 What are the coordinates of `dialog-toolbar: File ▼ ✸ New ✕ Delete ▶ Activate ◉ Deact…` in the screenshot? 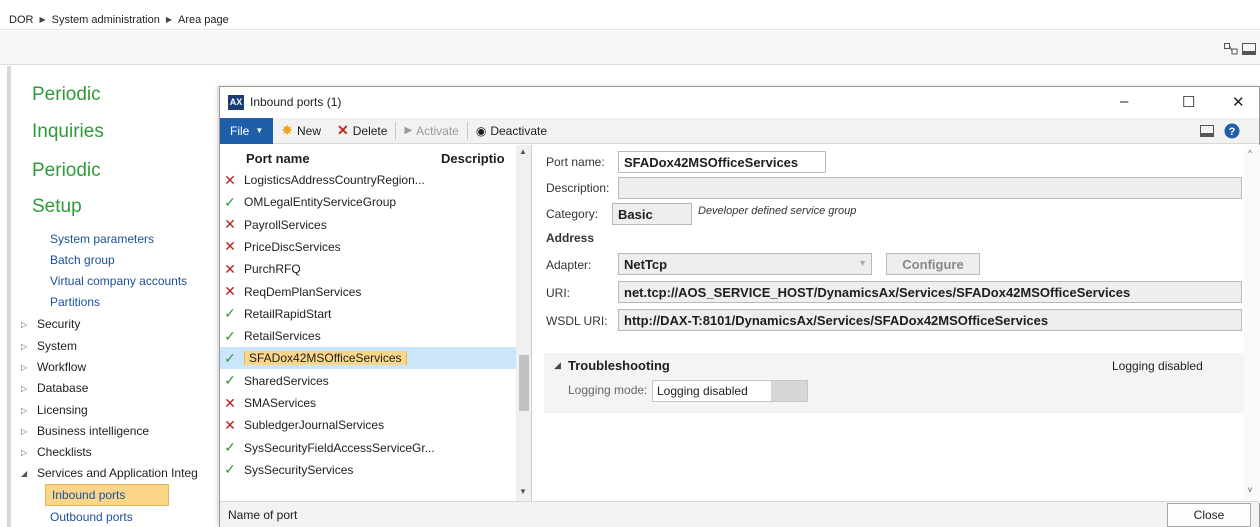 It's located at (739, 130).